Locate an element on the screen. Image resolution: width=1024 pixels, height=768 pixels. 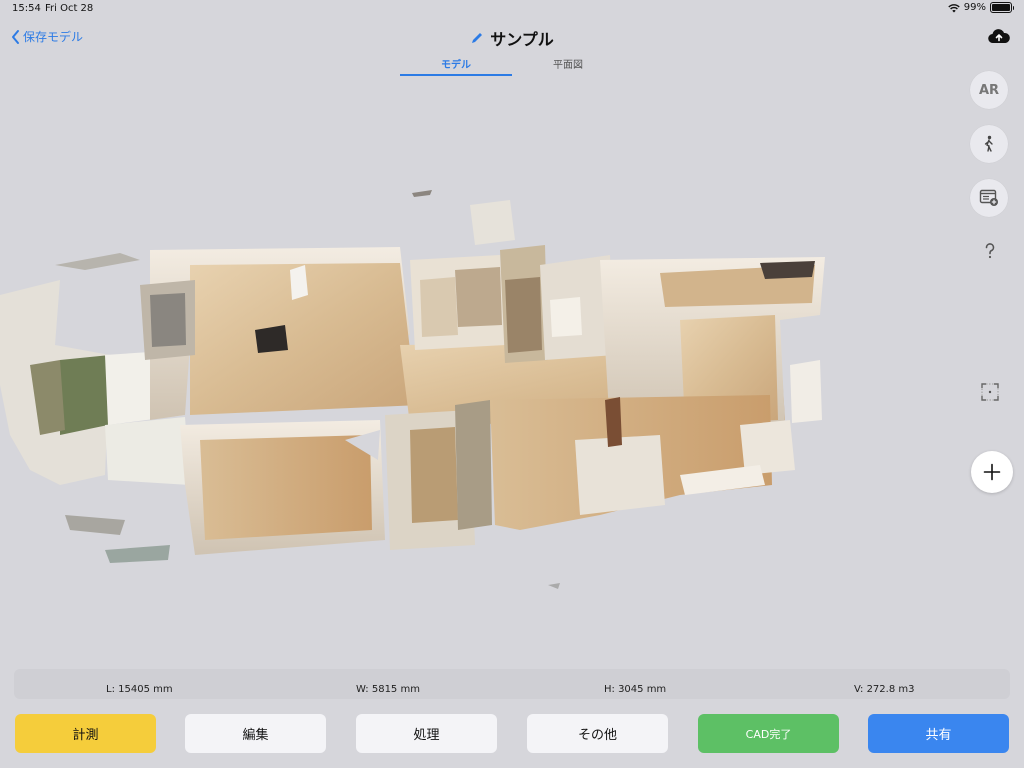
title-area: サンプル is located at coordinates (512, 38).